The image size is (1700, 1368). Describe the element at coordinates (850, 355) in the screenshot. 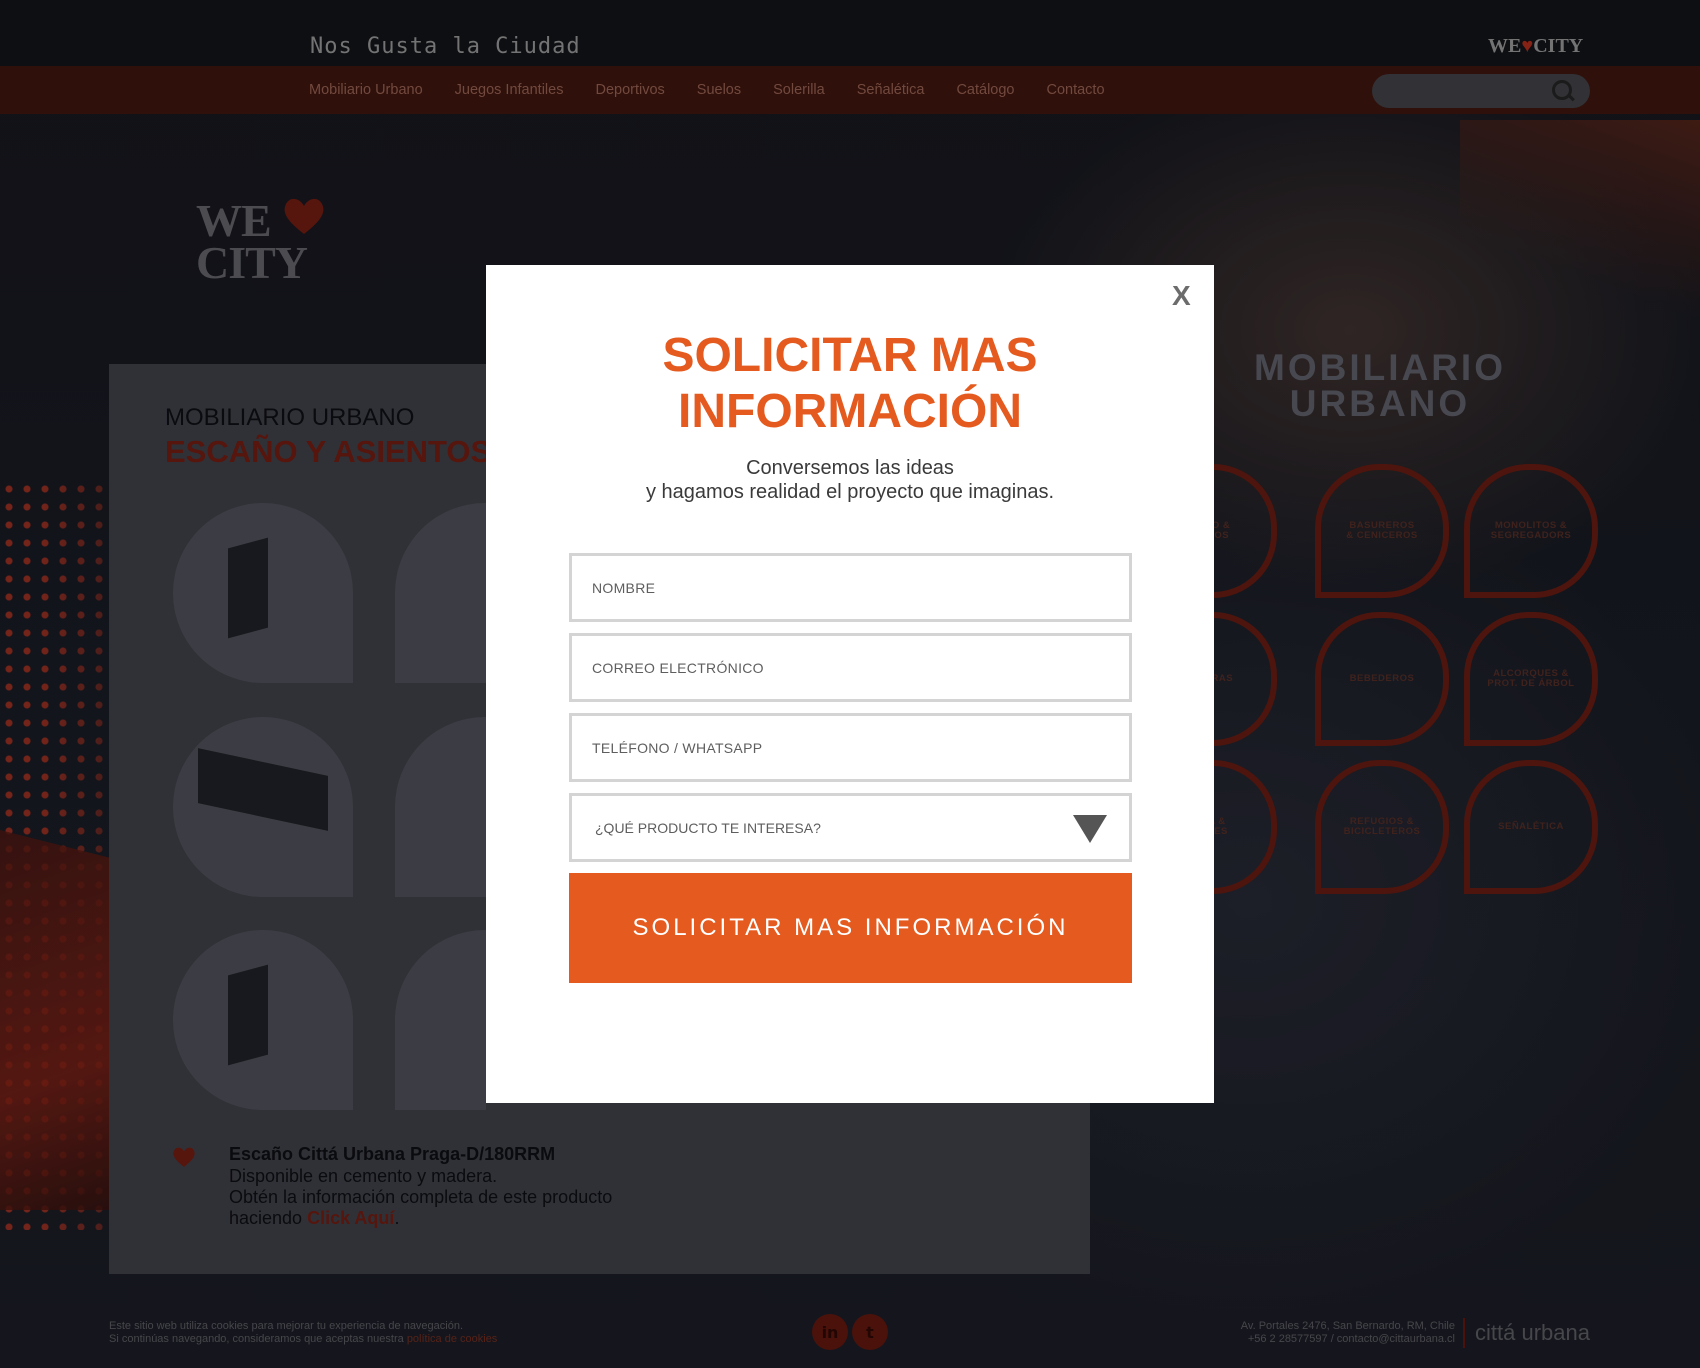

I see `modal-title-line: SOLICITAR MAS` at that location.